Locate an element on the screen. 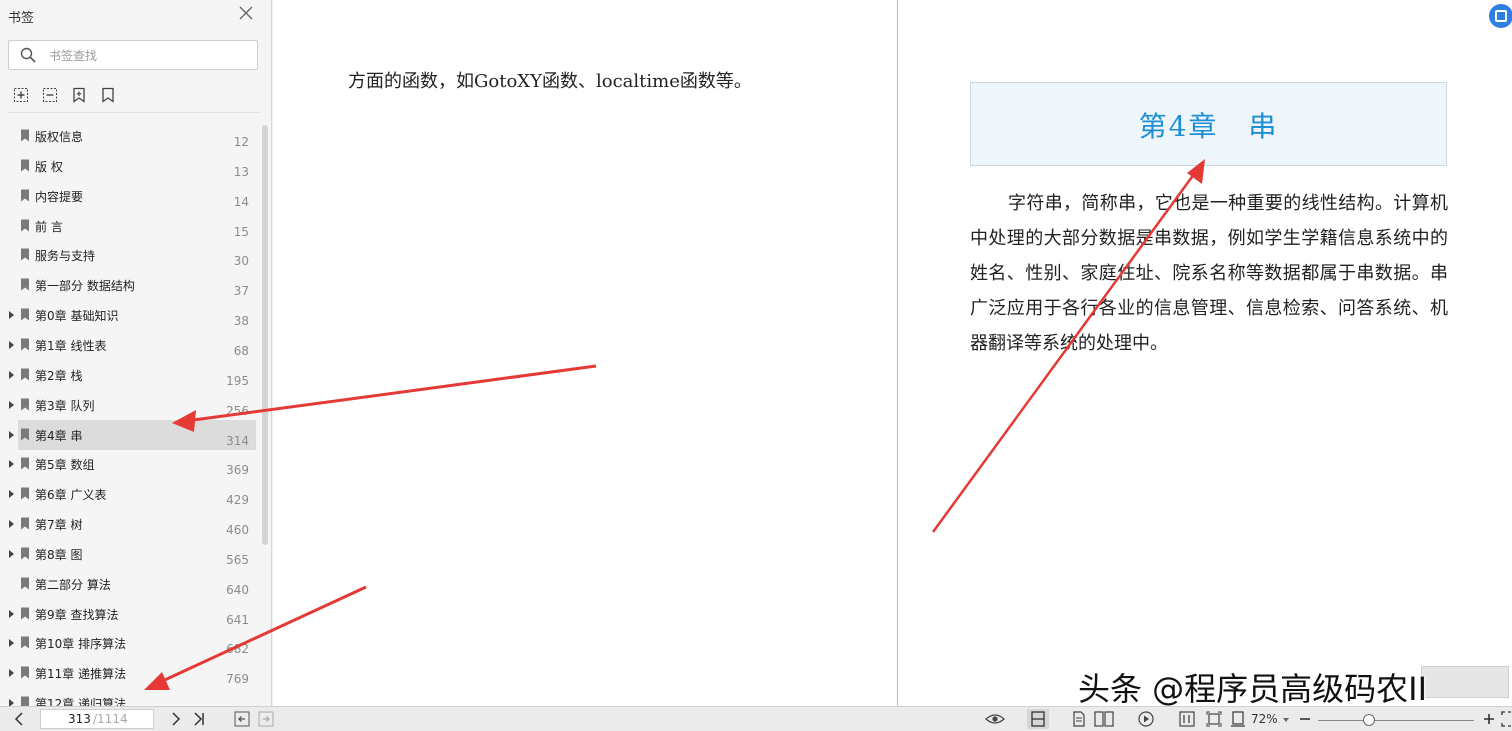 The height and width of the screenshot is (731, 1512). eye-icon is located at coordinates (995, 719).